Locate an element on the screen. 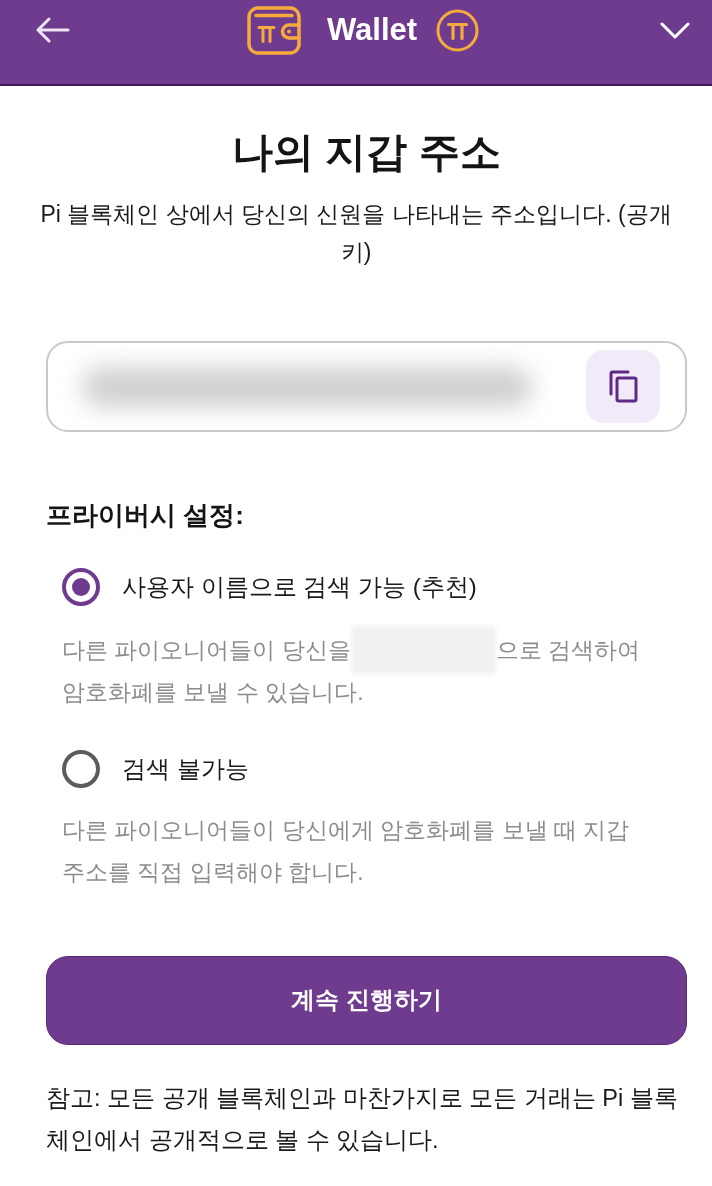 This screenshot has width=712, height=1186. option-description: 암호화폐를 보낼 수 있습니다. is located at coordinates (213, 692).